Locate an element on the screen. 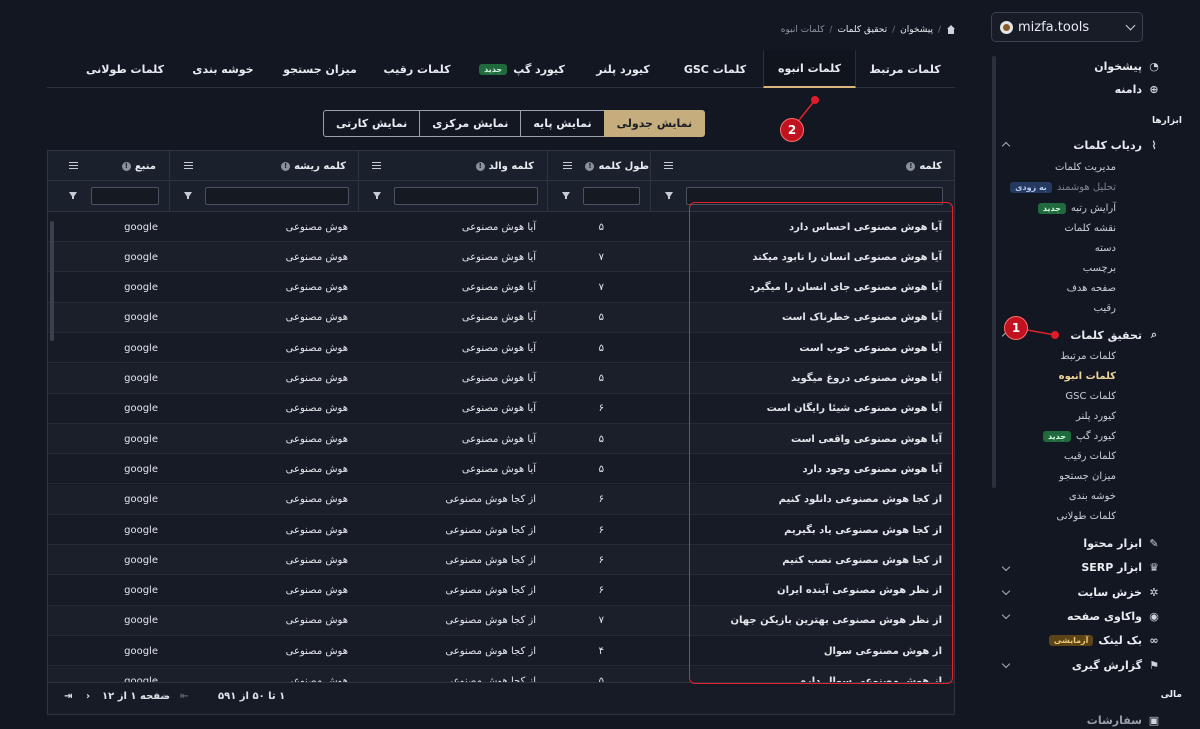  sidebar-subitem-clustering: خوشه بندی is located at coordinates (1092, 496).